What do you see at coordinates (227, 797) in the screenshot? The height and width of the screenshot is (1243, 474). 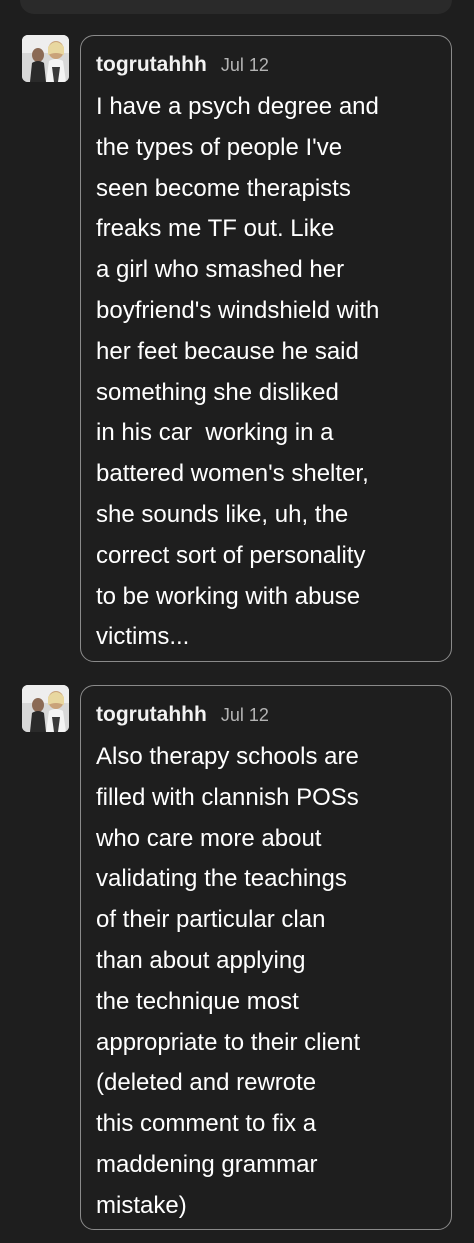 I see `comment-text-line: filled with clannish POSs` at bounding box center [227, 797].